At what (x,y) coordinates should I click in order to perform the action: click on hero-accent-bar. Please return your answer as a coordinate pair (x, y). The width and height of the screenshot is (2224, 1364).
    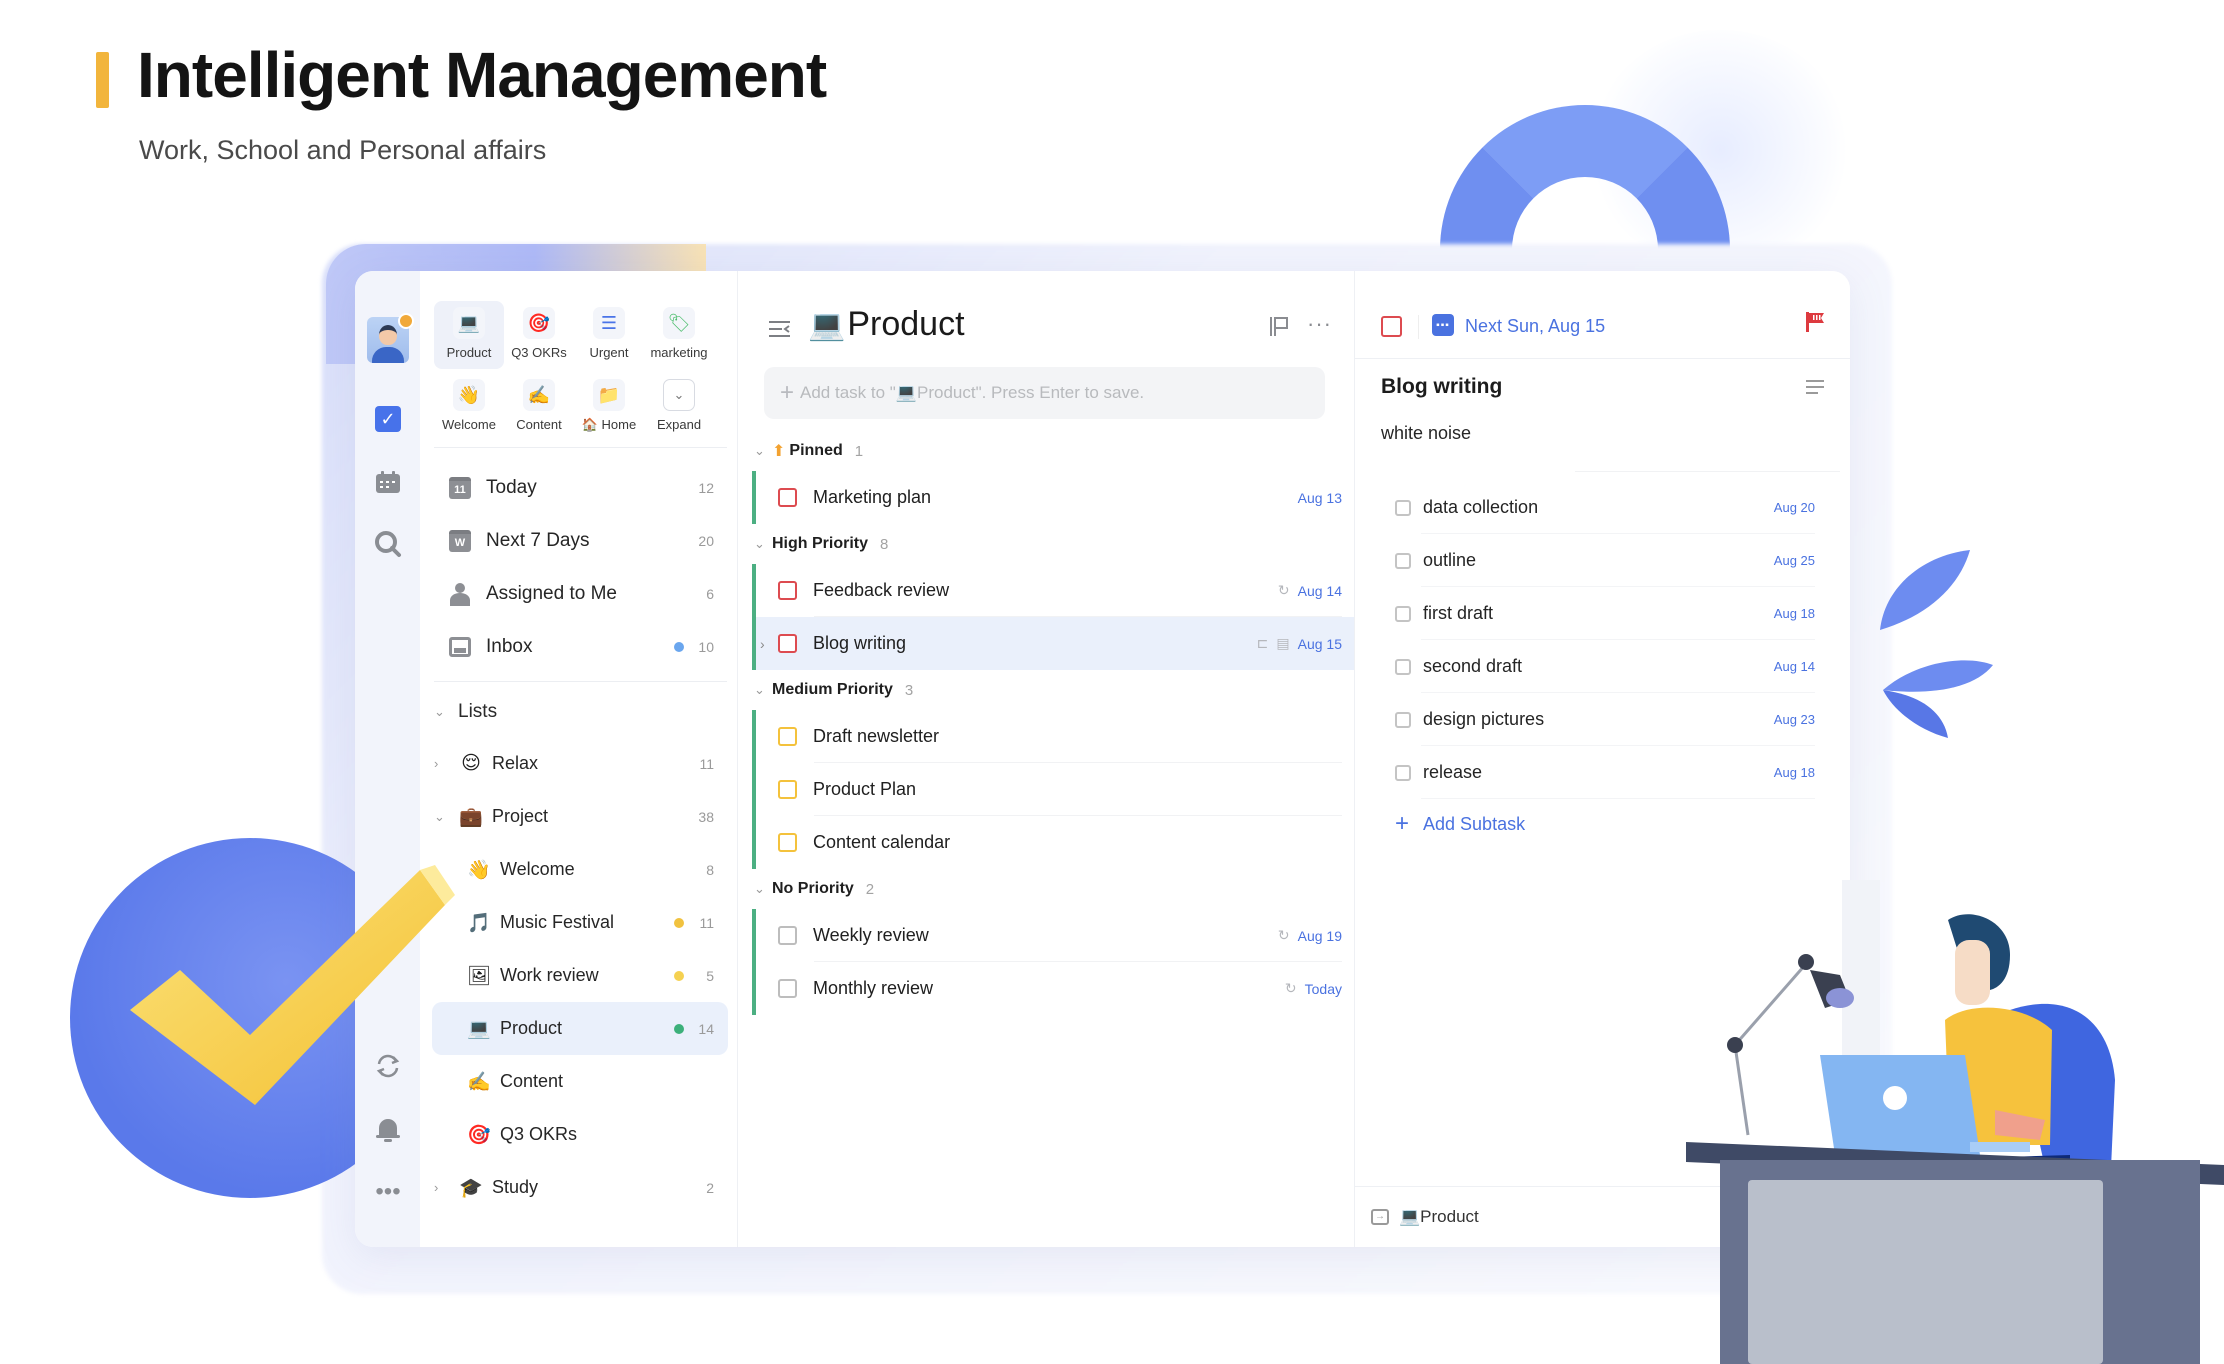
    Looking at the image, I should click on (102, 80).